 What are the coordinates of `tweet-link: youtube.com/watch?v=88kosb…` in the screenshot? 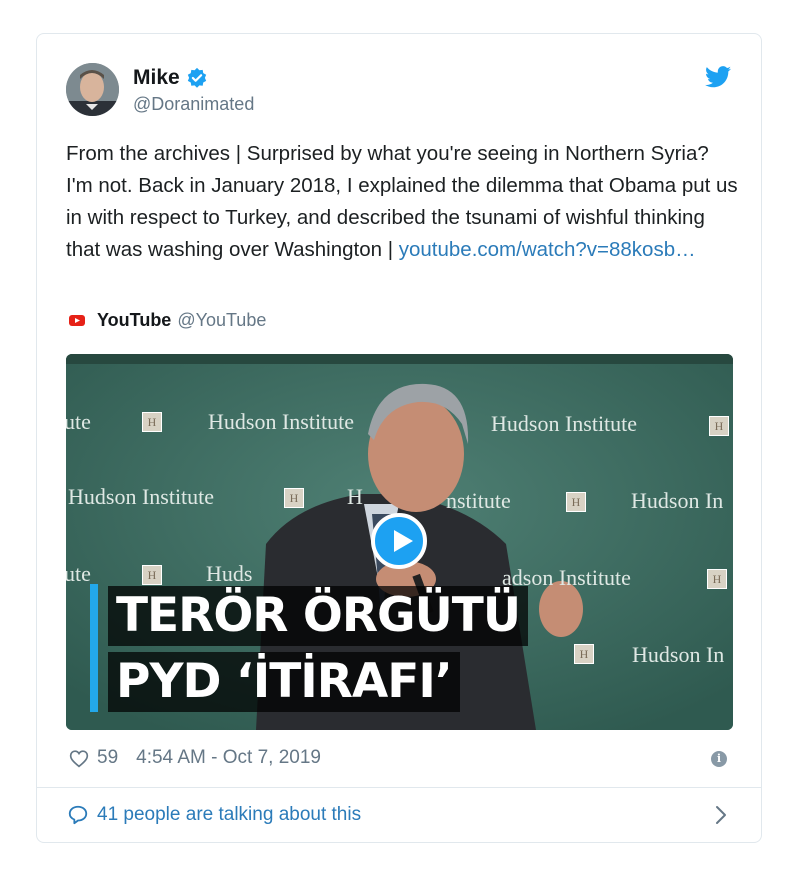 It's located at (547, 249).